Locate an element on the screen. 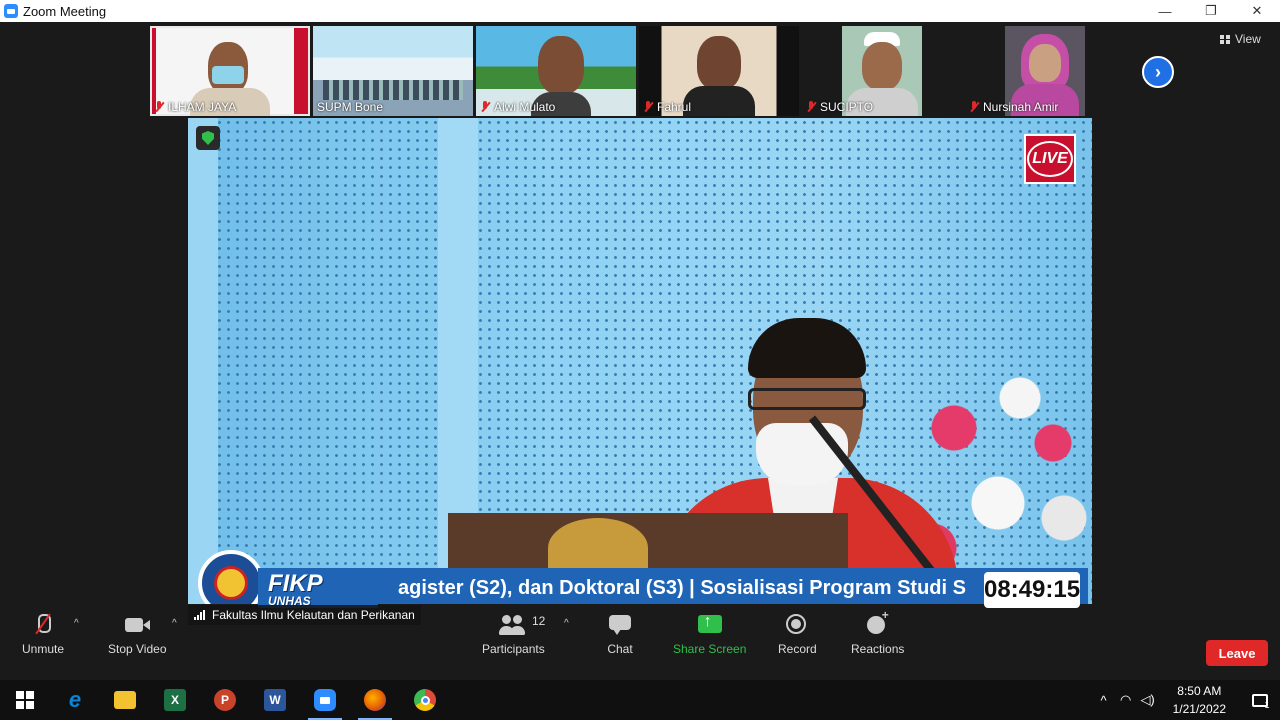  signal-strength-icon is located at coordinates (200, 615).